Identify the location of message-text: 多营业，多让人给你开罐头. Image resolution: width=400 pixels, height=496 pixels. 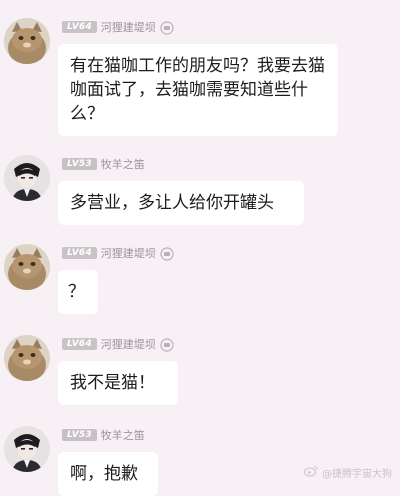
(172, 203).